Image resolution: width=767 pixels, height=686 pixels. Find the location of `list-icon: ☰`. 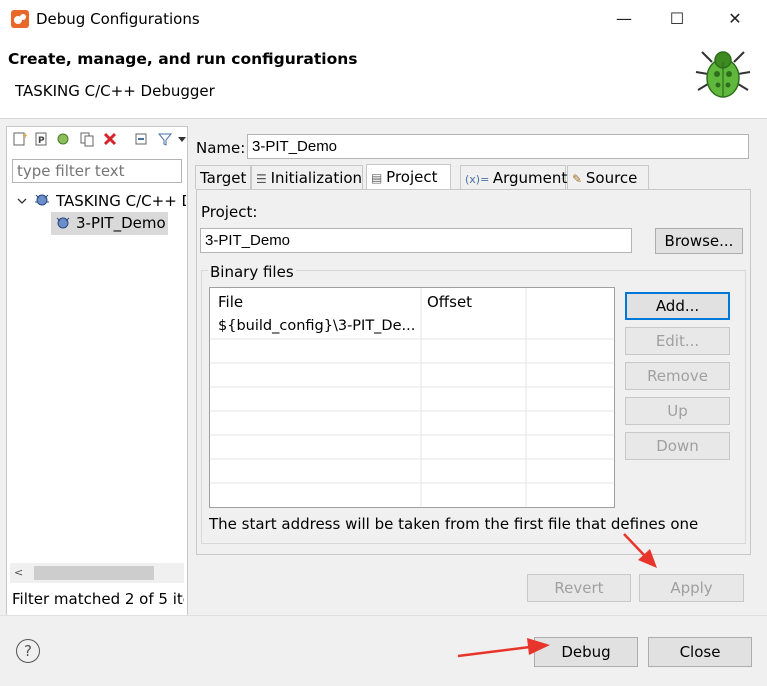

list-icon: ☰ is located at coordinates (263, 179).